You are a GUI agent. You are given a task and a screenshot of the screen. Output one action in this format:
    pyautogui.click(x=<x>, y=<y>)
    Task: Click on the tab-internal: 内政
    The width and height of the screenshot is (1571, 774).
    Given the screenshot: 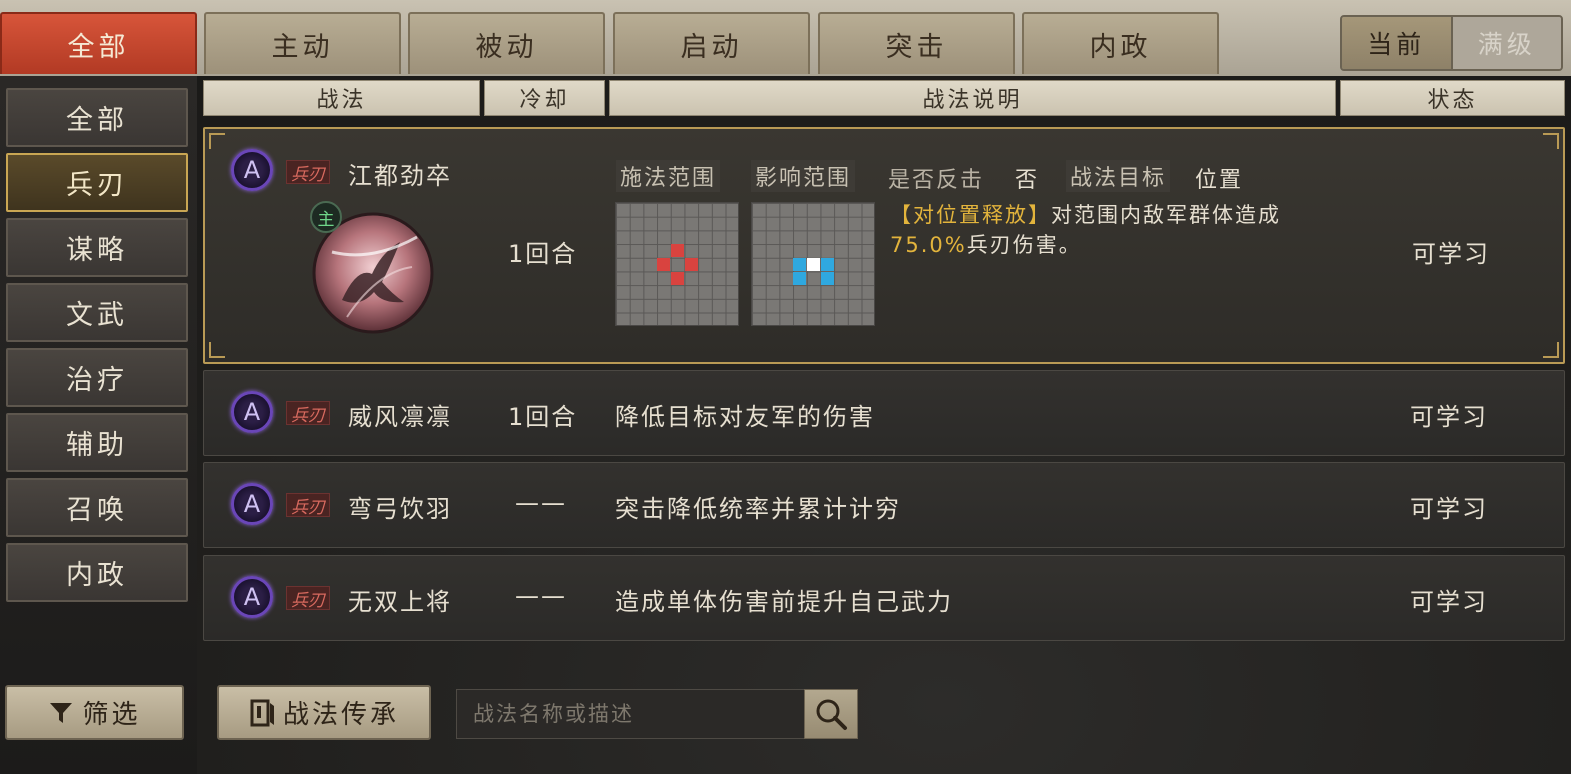 What is the action you would take?
    pyautogui.click(x=1120, y=43)
    